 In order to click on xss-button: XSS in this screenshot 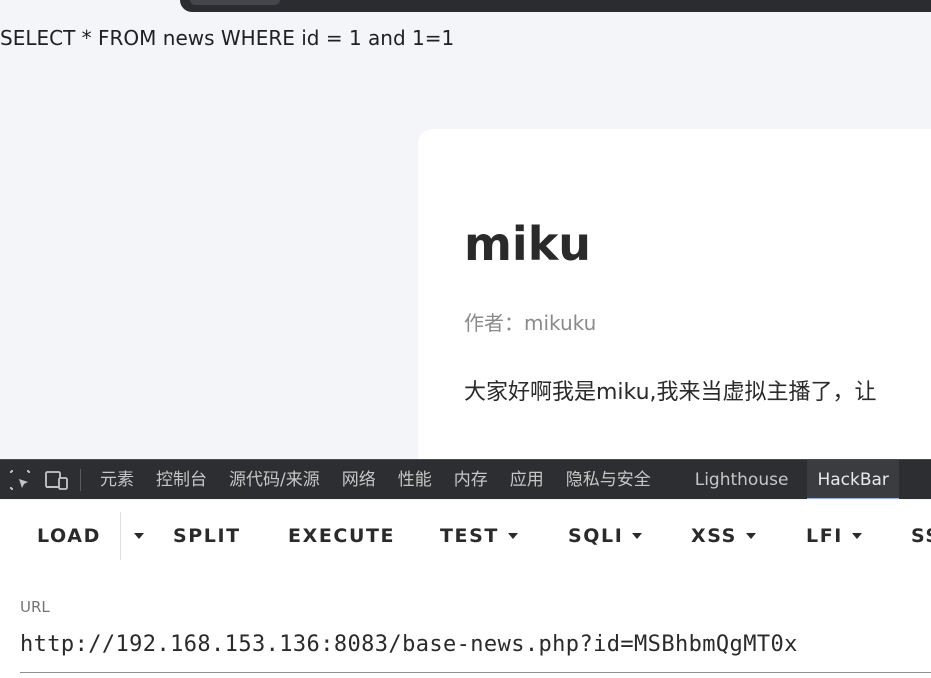, I will do `click(748, 536)`.